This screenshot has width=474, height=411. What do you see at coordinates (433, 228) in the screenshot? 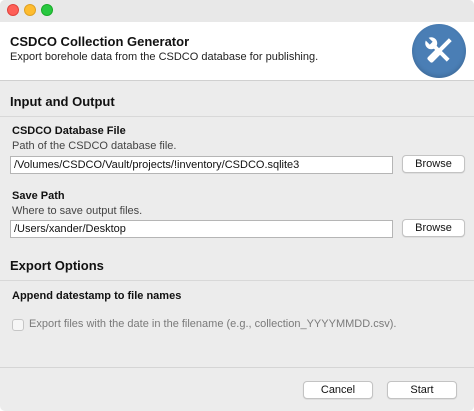
I see `browse-save-button: Browse` at bounding box center [433, 228].